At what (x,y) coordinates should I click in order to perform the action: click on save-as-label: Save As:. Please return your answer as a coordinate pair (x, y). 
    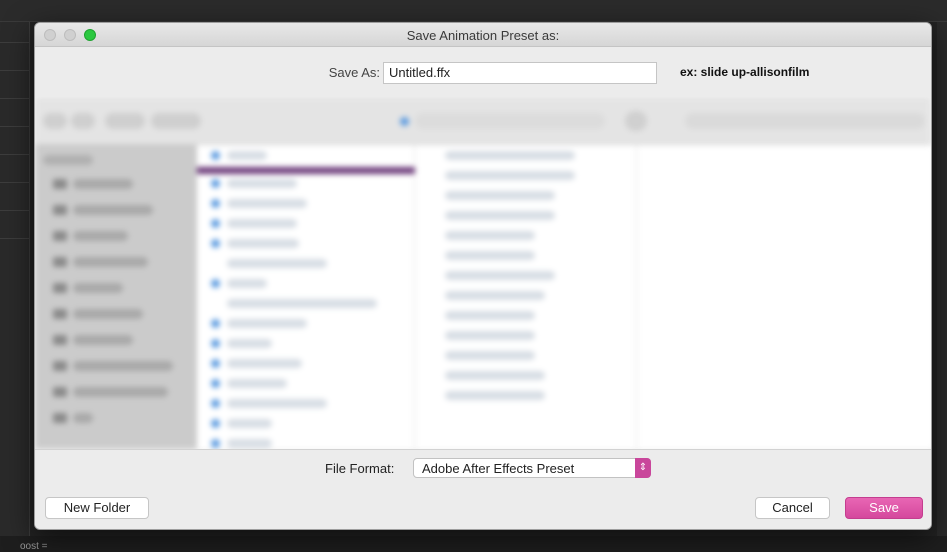
    Looking at the image, I should click on (354, 72).